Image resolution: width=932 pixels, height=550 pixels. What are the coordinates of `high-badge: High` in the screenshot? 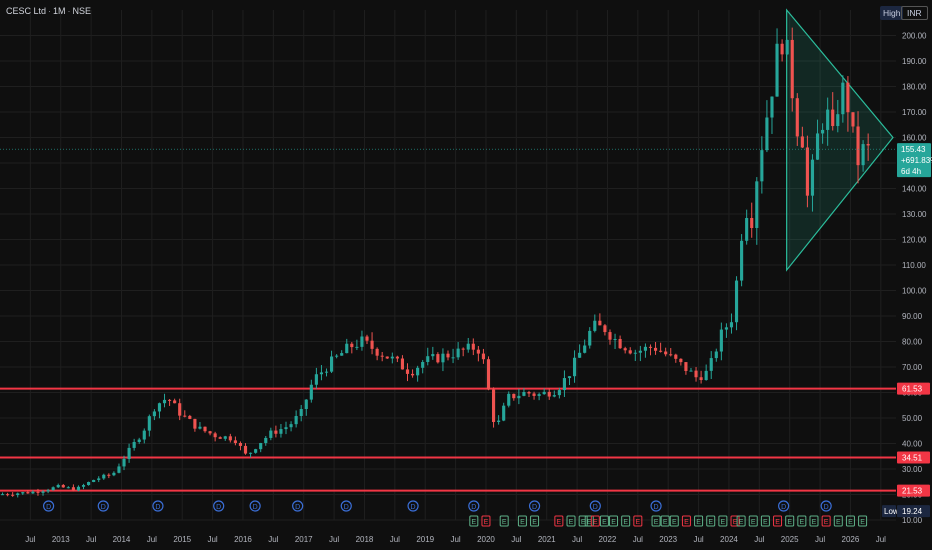 It's located at (892, 13).